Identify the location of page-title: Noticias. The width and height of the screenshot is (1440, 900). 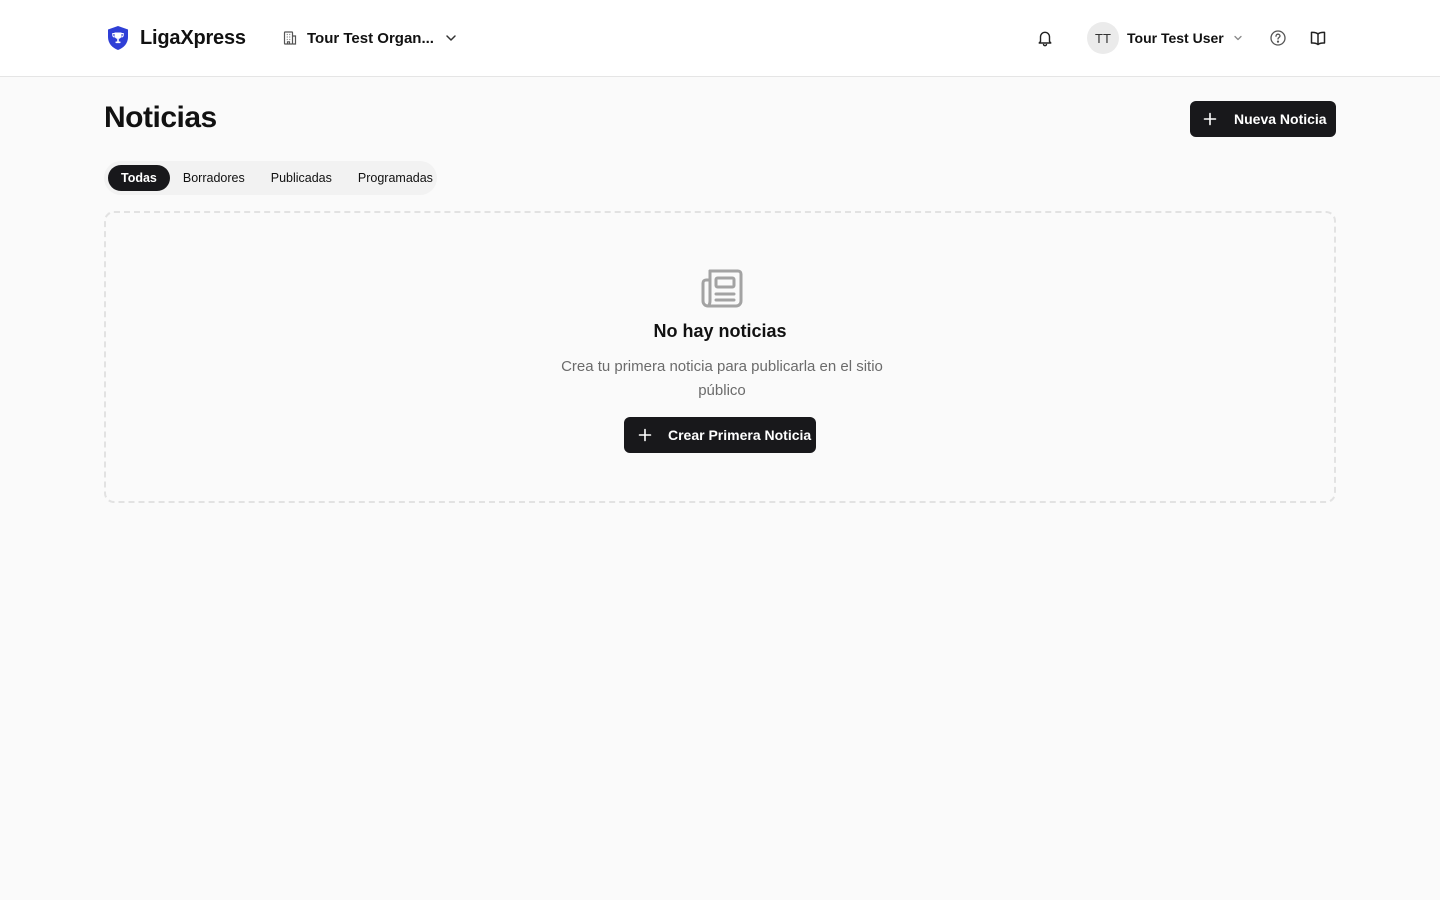
(160, 117).